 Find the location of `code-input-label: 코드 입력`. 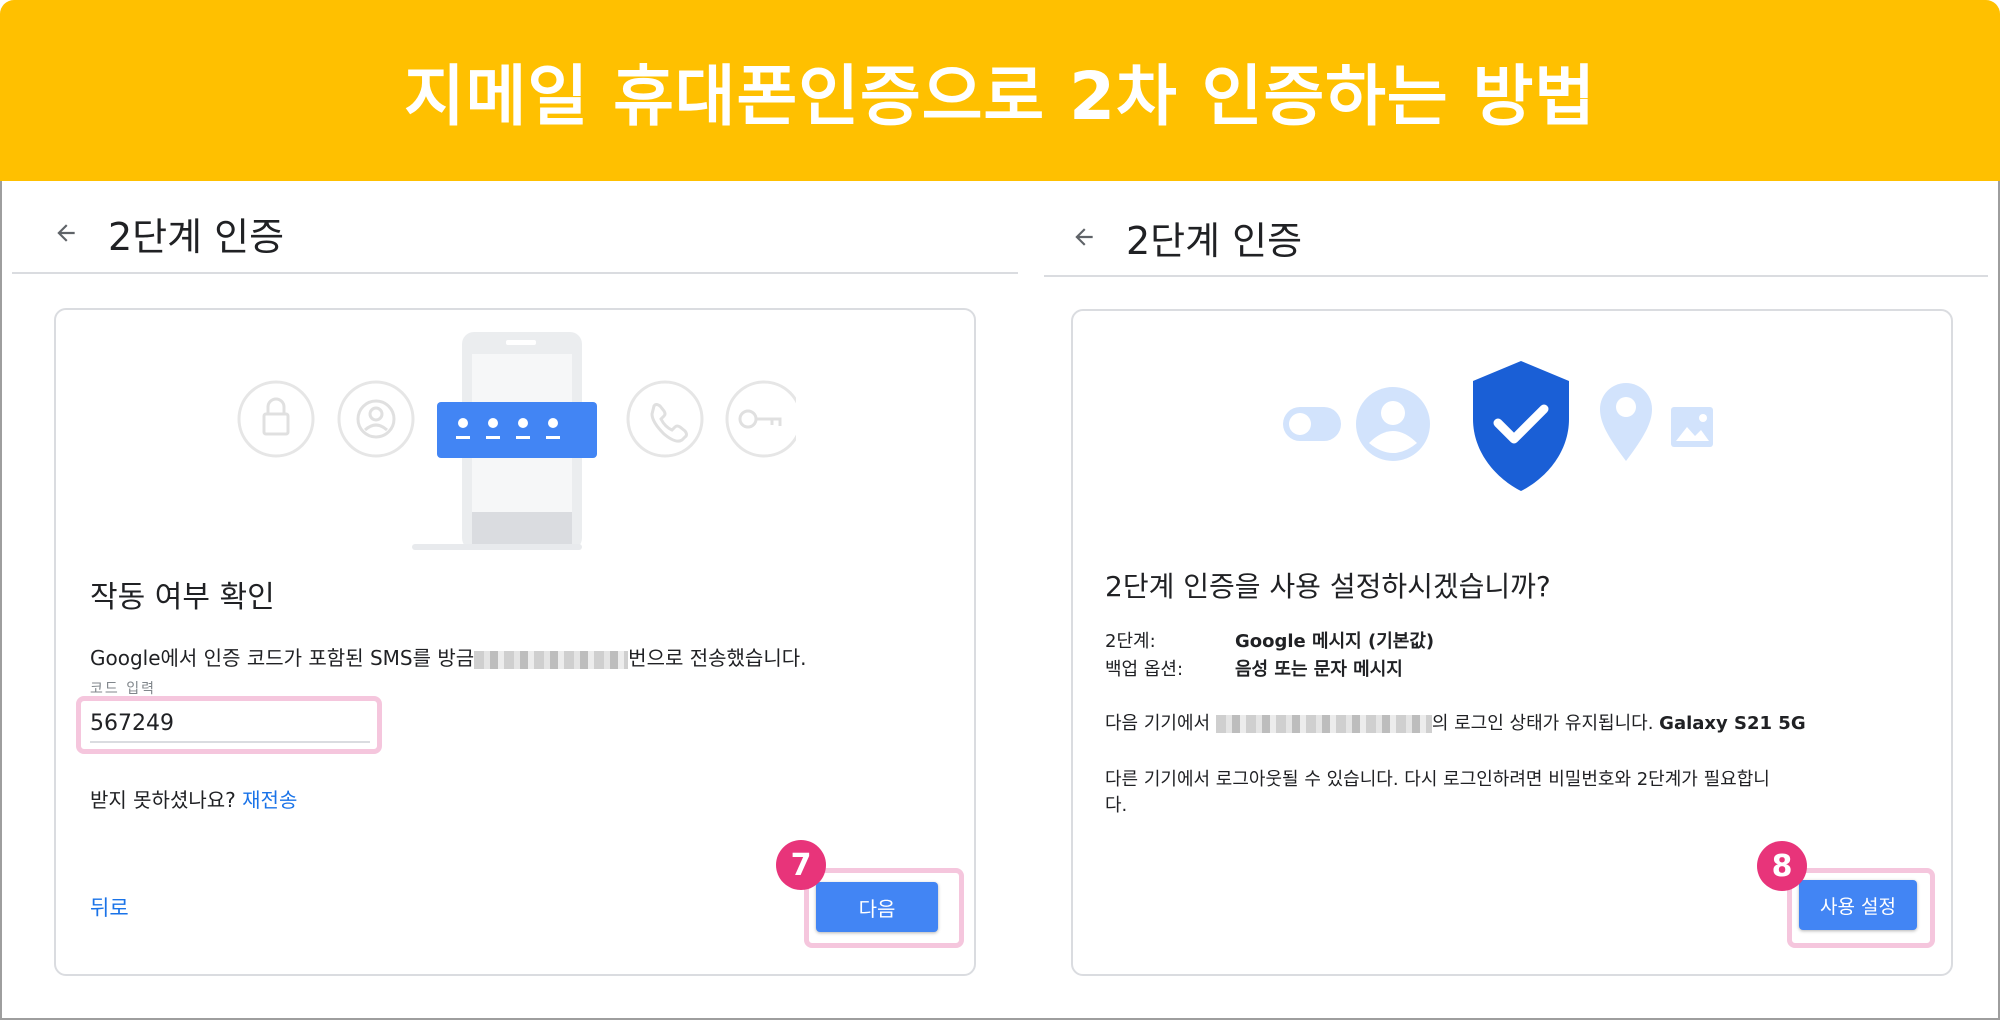

code-input-label: 코드 입력 is located at coordinates (123, 689).